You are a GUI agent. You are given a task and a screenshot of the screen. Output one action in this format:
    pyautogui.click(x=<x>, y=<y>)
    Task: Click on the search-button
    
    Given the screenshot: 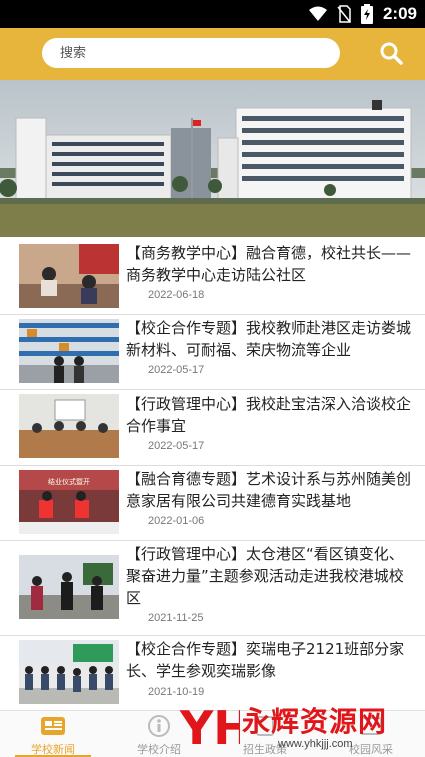 What is the action you would take?
    pyautogui.click(x=391, y=53)
    